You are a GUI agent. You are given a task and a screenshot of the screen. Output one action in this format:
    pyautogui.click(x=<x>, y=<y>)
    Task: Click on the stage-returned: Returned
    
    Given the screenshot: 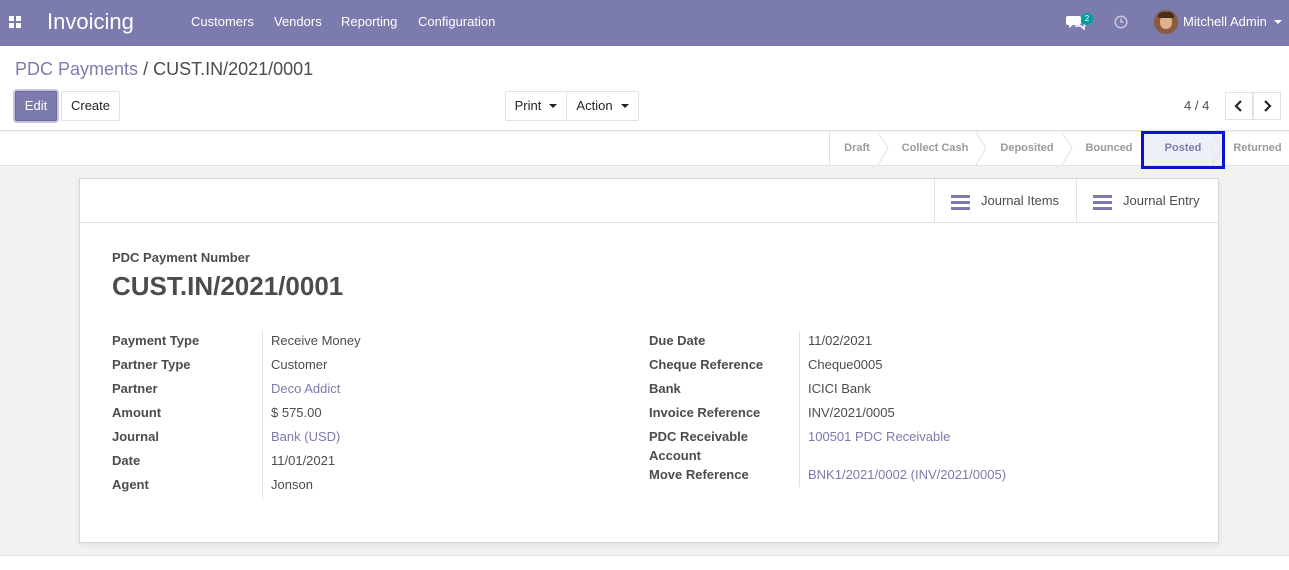 What is the action you would take?
    pyautogui.click(x=1257, y=148)
    